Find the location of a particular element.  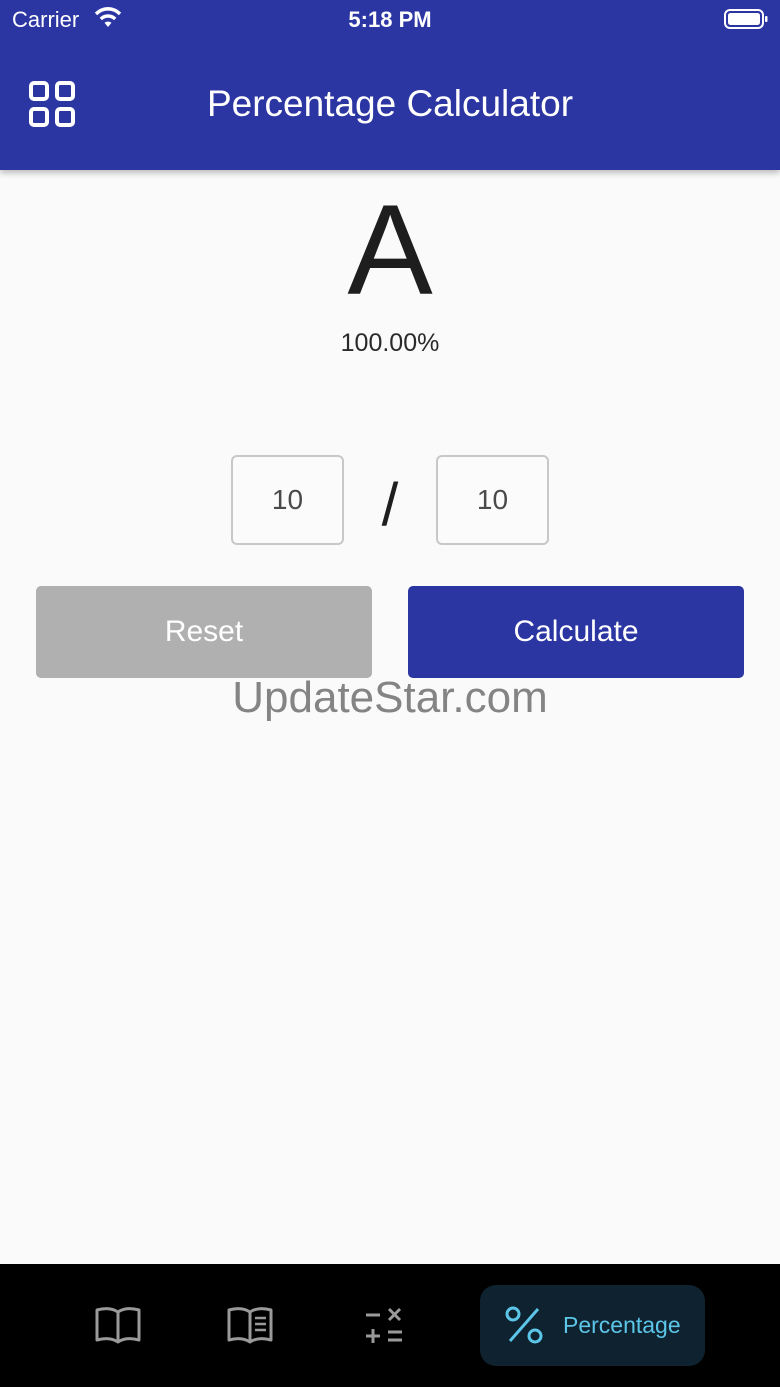

status-time: 5:18 PM is located at coordinates (390, 19).